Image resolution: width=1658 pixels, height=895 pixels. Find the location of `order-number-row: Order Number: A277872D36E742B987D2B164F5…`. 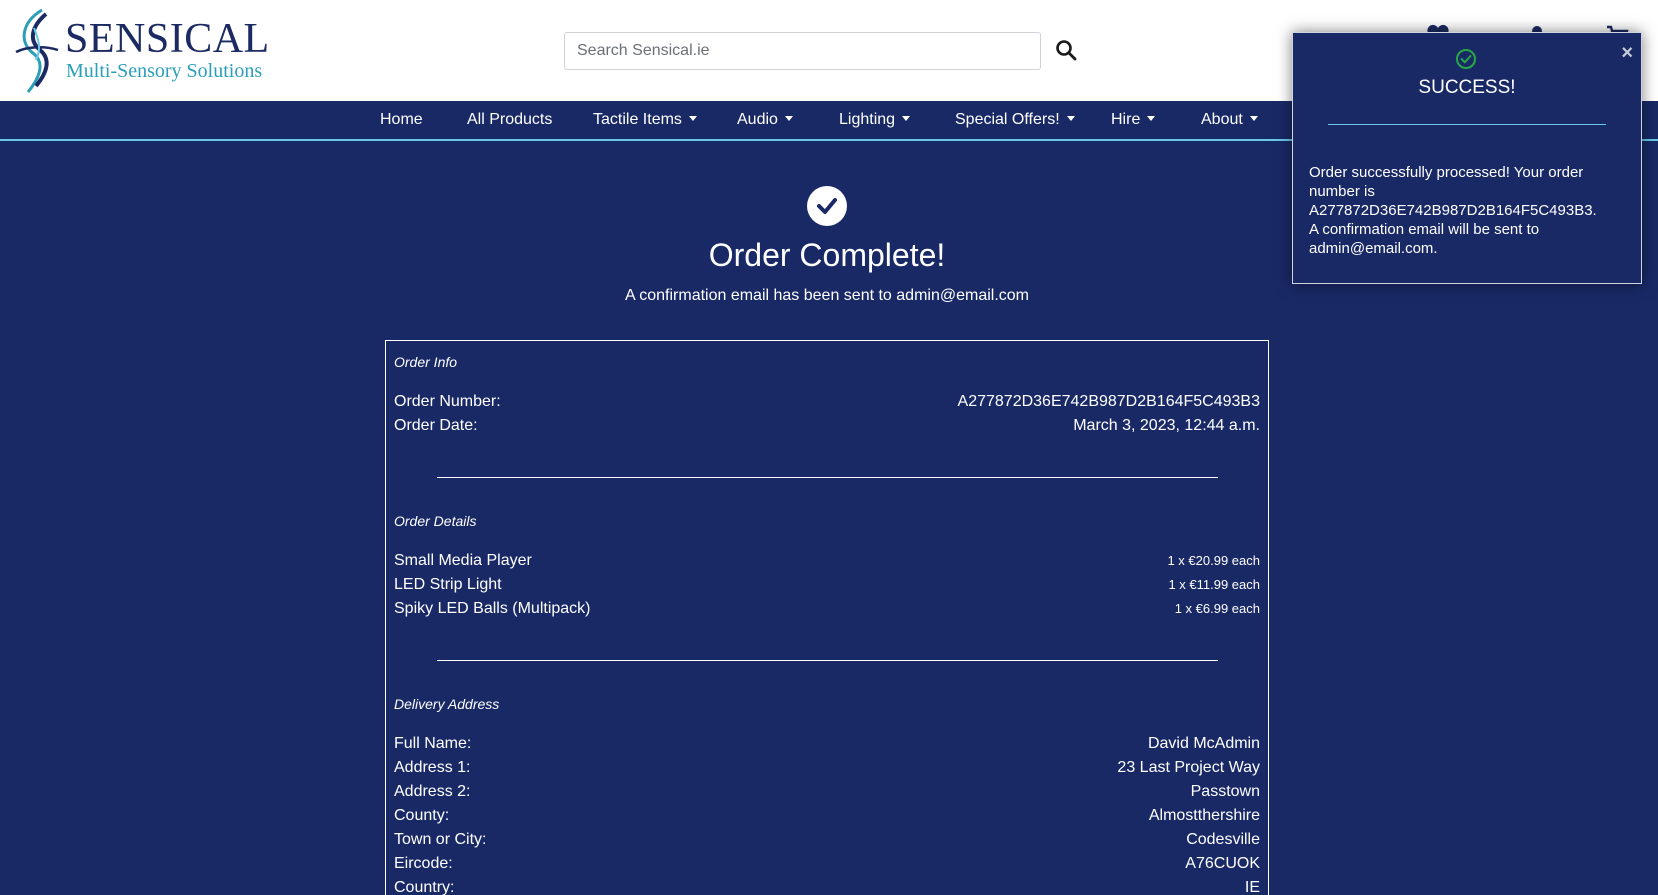

order-number-row: Order Number: A277872D36E742B987D2B164F5… is located at coordinates (827, 405).